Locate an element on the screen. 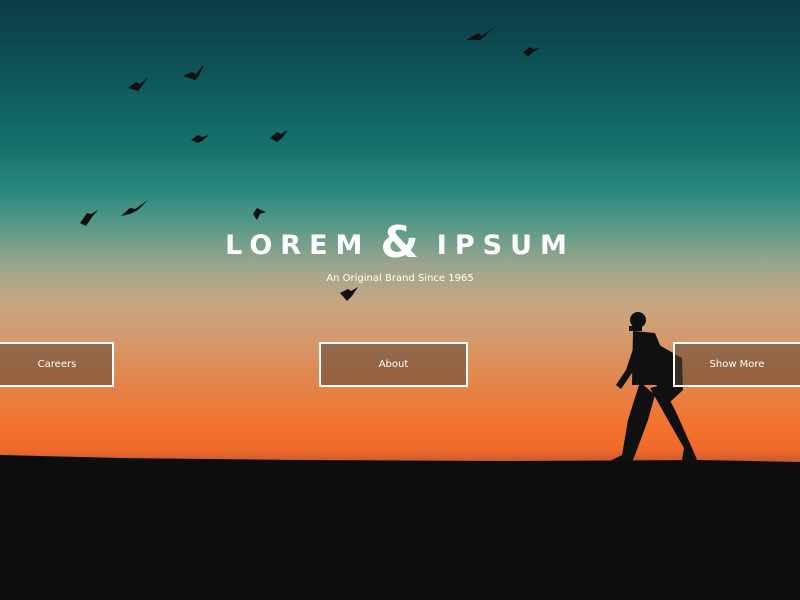 The image size is (800, 600). title-ampersand: & is located at coordinates (399, 242).